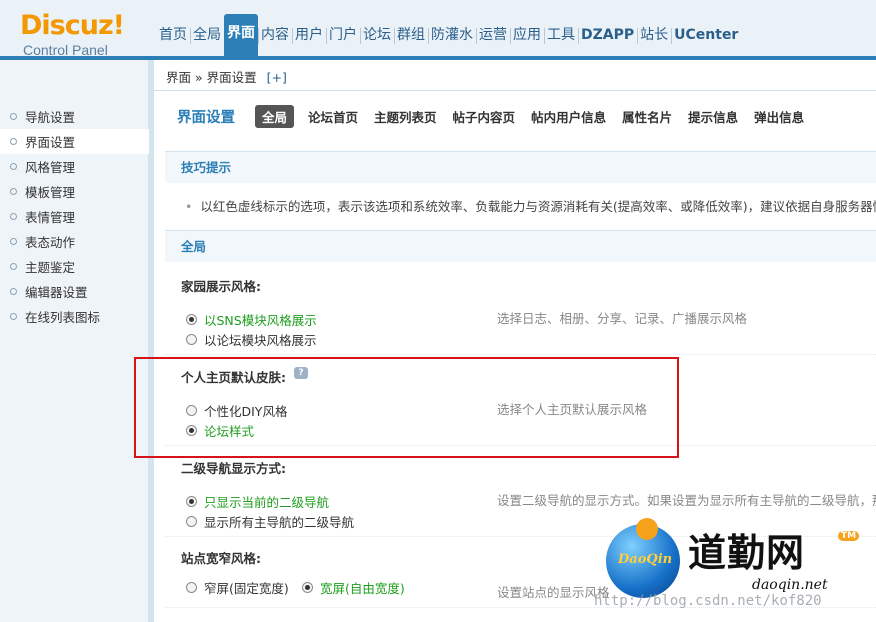 The width and height of the screenshot is (876, 622). What do you see at coordinates (849, 536) in the screenshot?
I see `watermark-tm: TM` at bounding box center [849, 536].